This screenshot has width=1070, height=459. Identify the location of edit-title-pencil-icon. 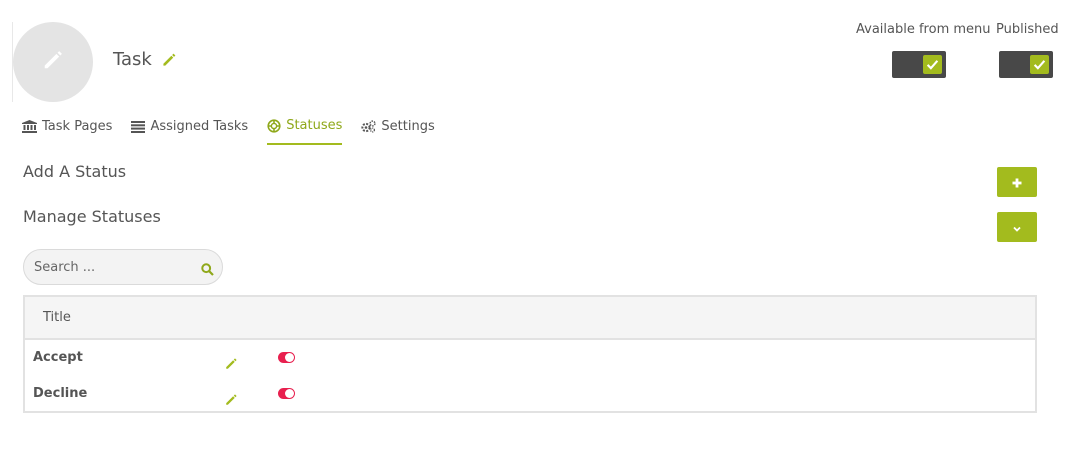
(169, 61).